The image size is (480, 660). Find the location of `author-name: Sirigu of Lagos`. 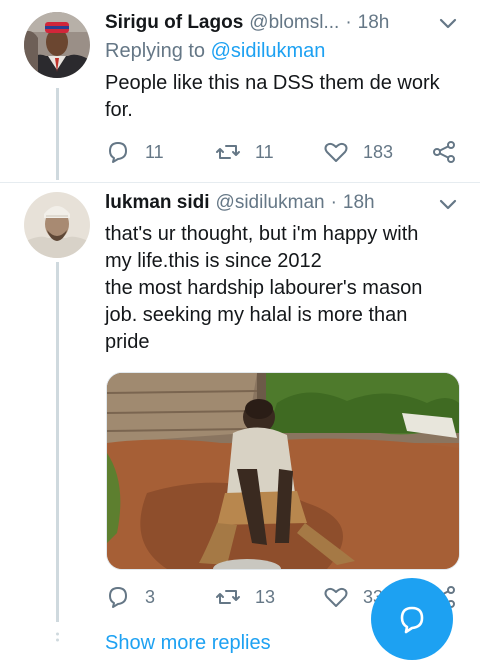

author-name: Sirigu of Lagos is located at coordinates (174, 23).